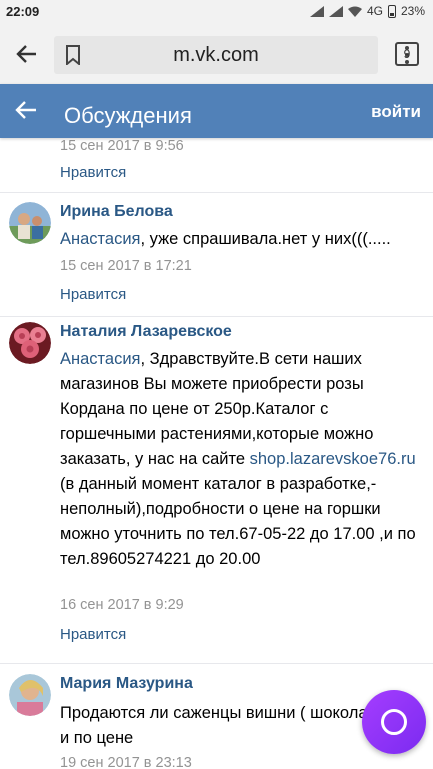 This screenshot has width=433, height=769. What do you see at coordinates (126, 684) in the screenshot?
I see `comment-author: Мария Мазурина` at bounding box center [126, 684].